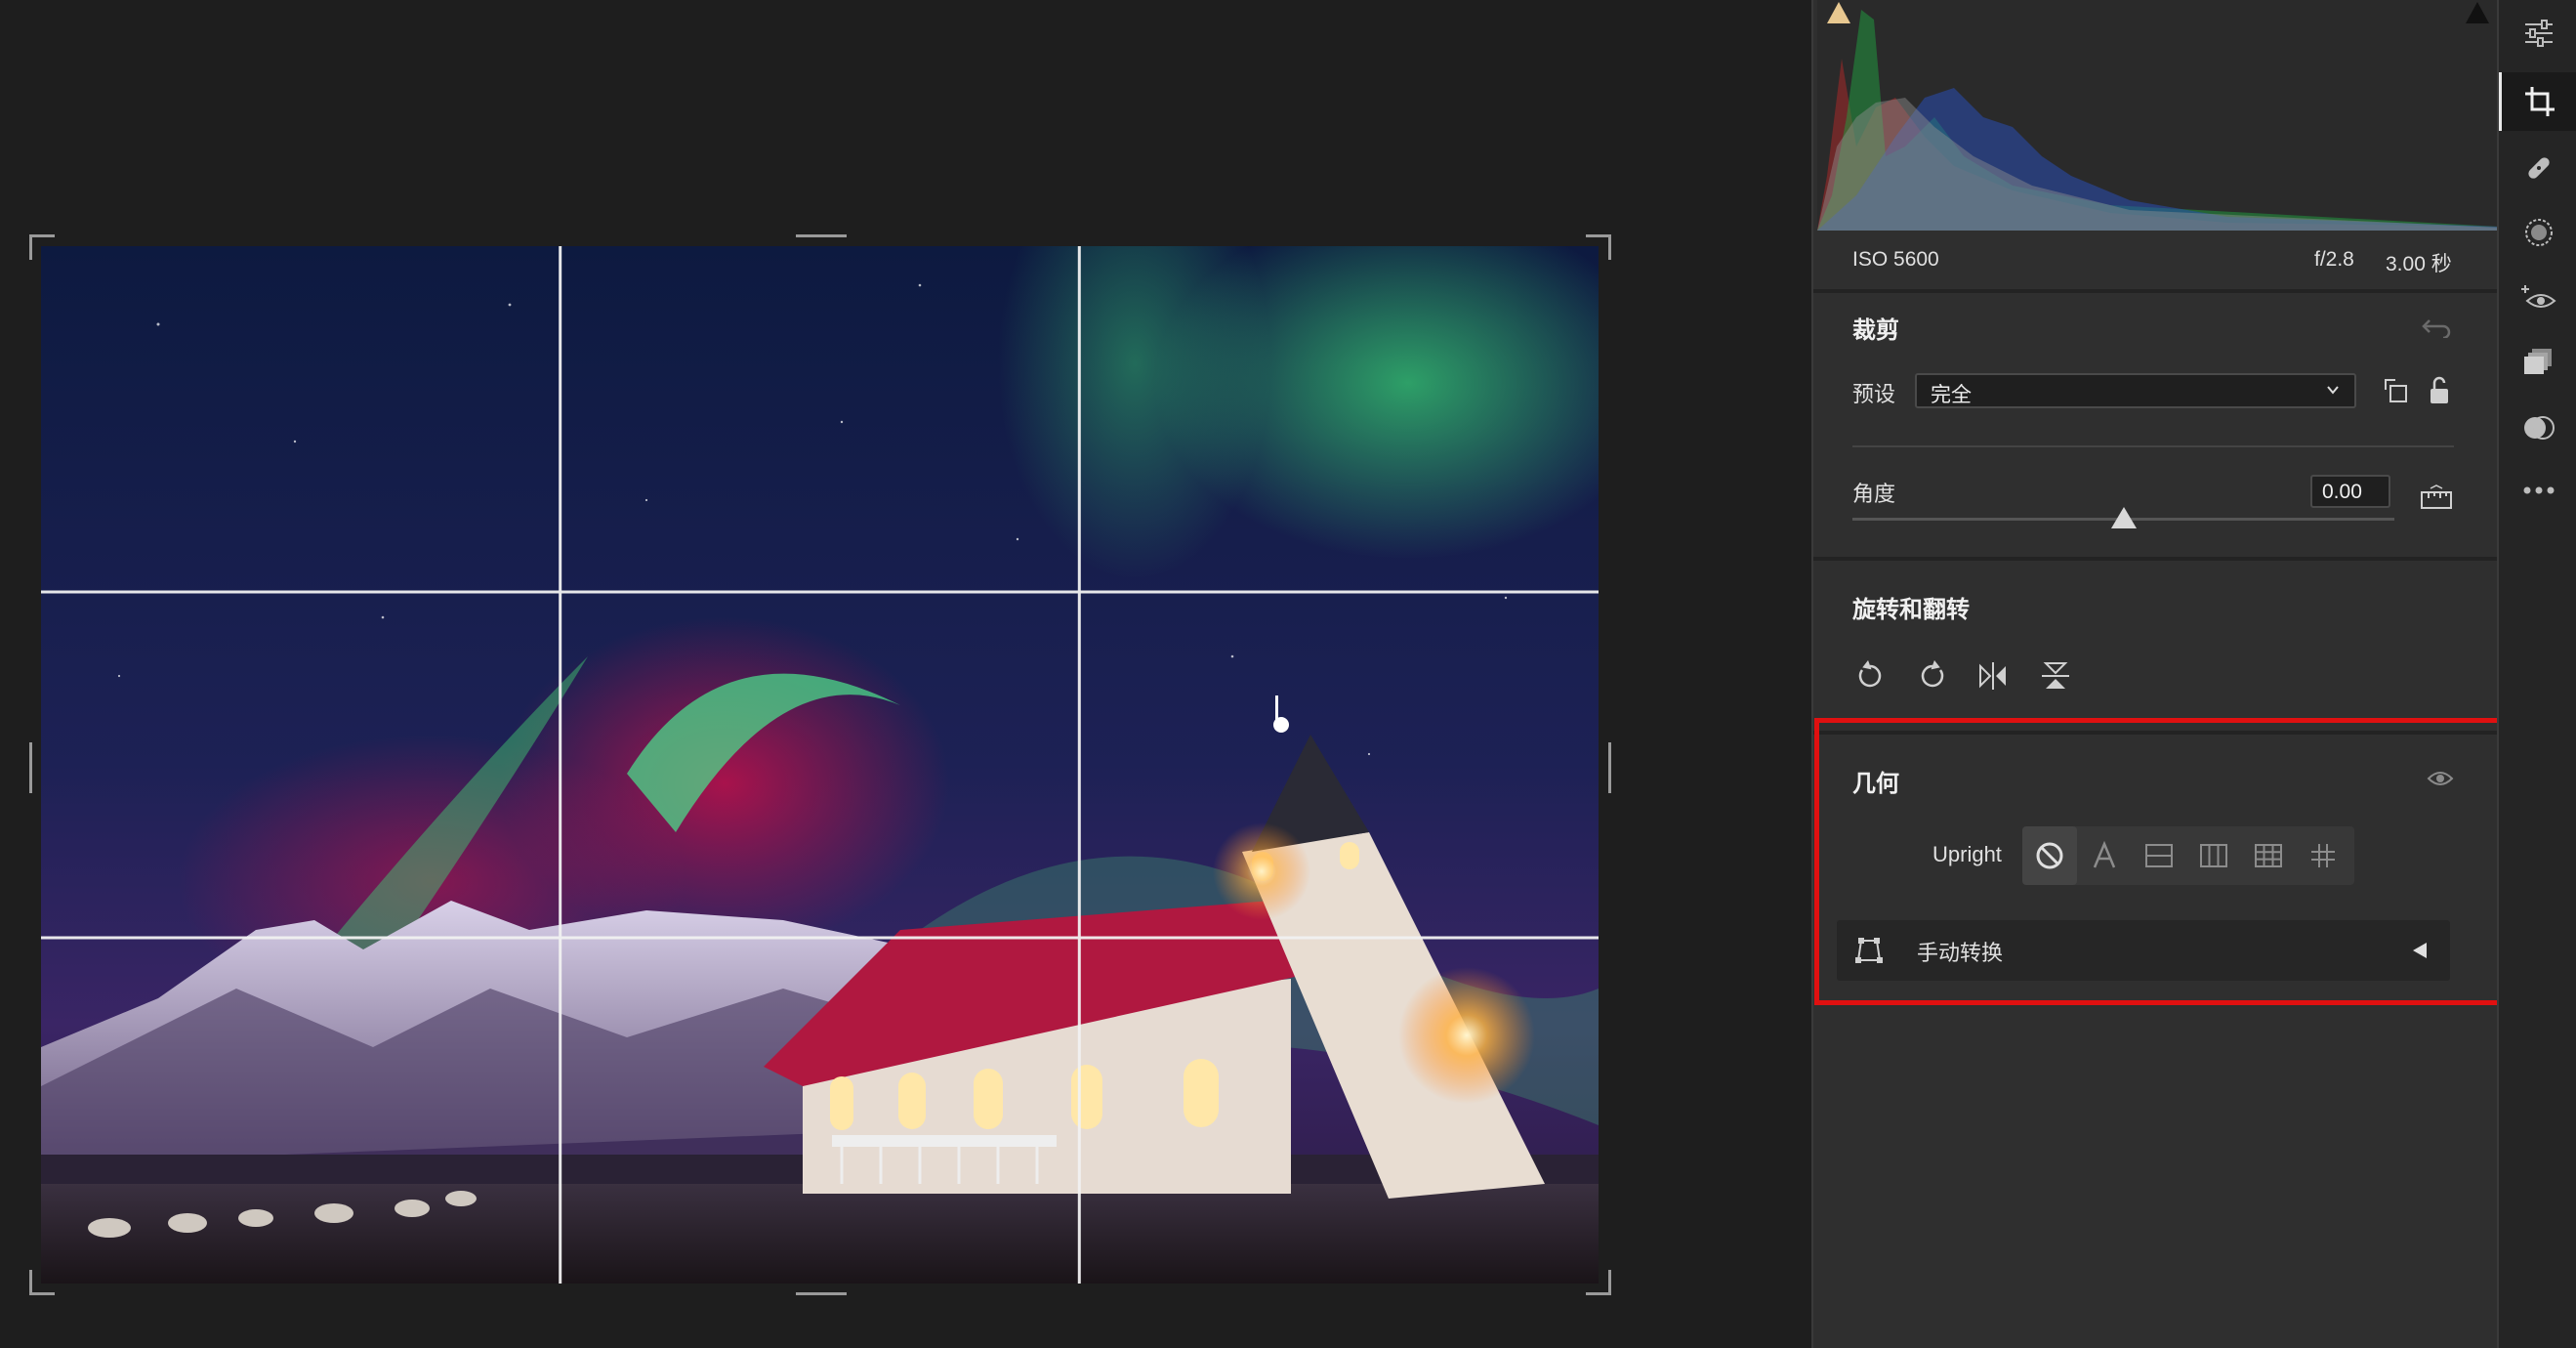  Describe the element at coordinates (2537, 232) in the screenshot. I see `masking-icon` at that location.